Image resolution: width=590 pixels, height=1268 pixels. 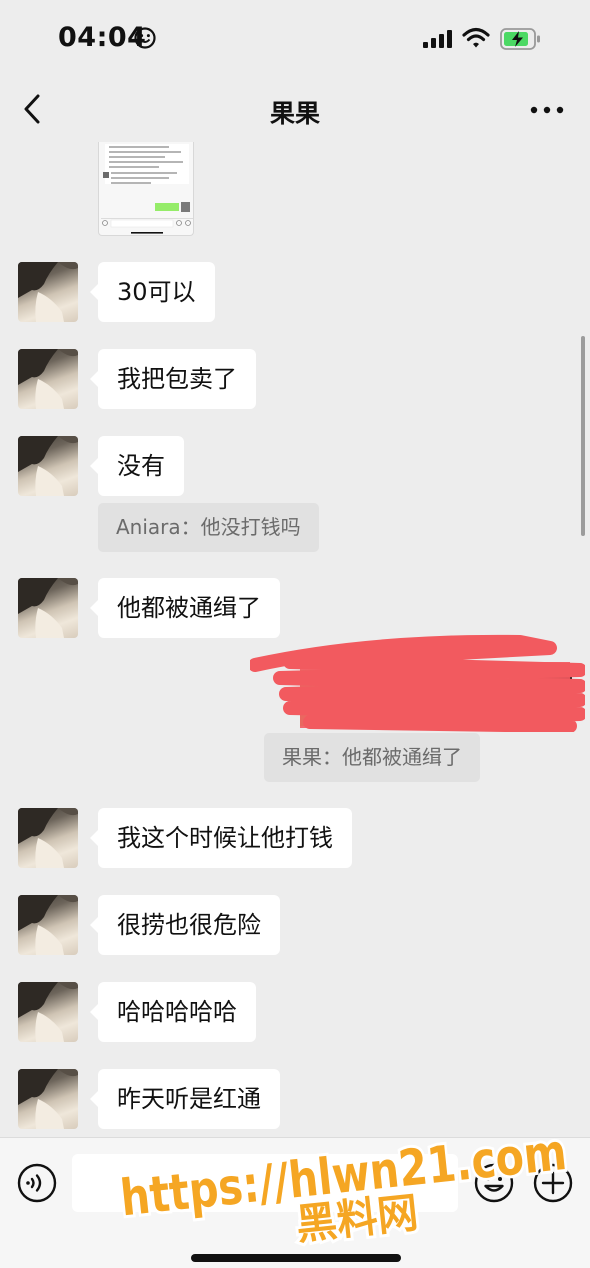 I want to click on message-bubble: 30可以, so click(x=152, y=292).